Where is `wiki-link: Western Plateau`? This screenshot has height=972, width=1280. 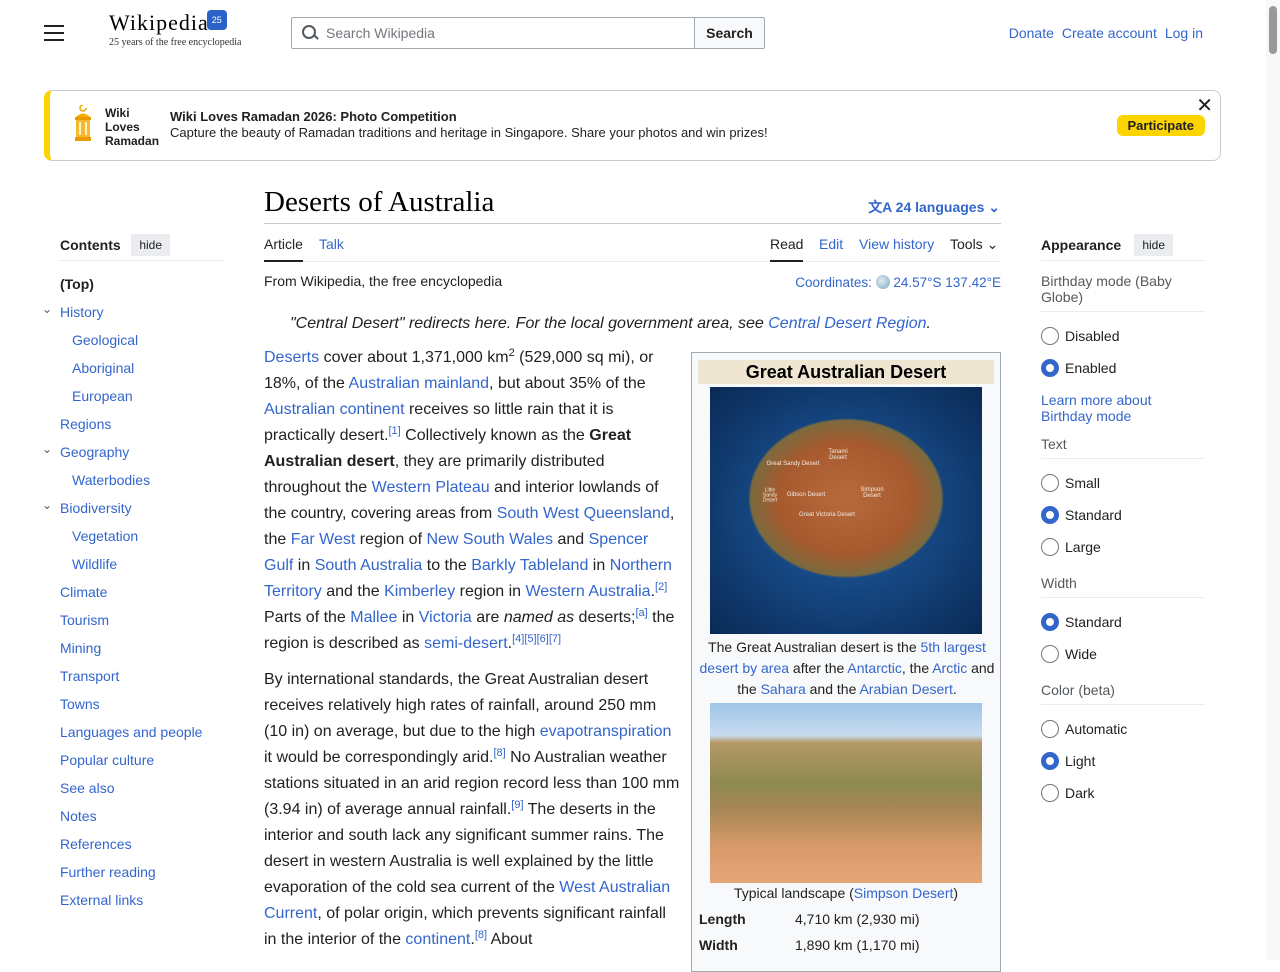 wiki-link: Western Plateau is located at coordinates (431, 487).